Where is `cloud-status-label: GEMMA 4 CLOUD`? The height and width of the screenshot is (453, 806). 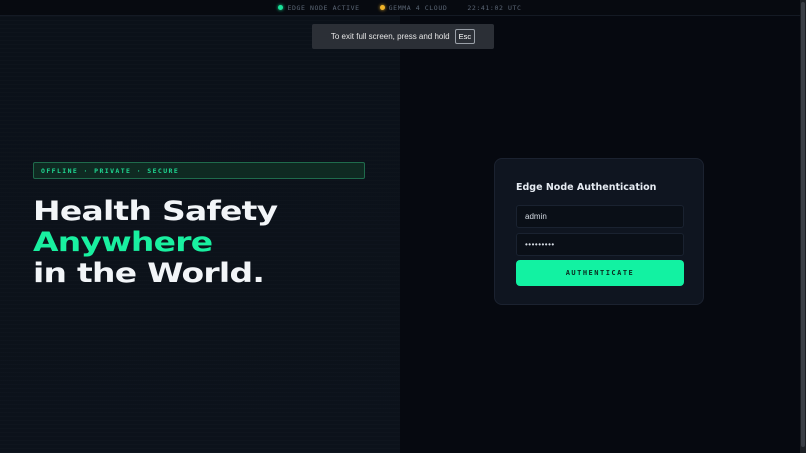
cloud-status-label: GEMMA 4 CLOUD is located at coordinates (418, 7).